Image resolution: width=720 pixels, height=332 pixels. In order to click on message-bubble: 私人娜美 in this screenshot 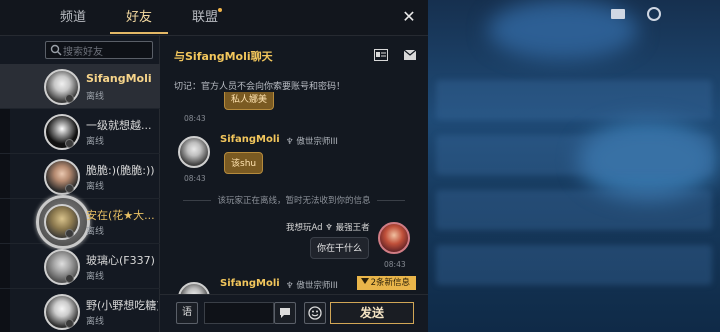, I will do `click(249, 101)`.